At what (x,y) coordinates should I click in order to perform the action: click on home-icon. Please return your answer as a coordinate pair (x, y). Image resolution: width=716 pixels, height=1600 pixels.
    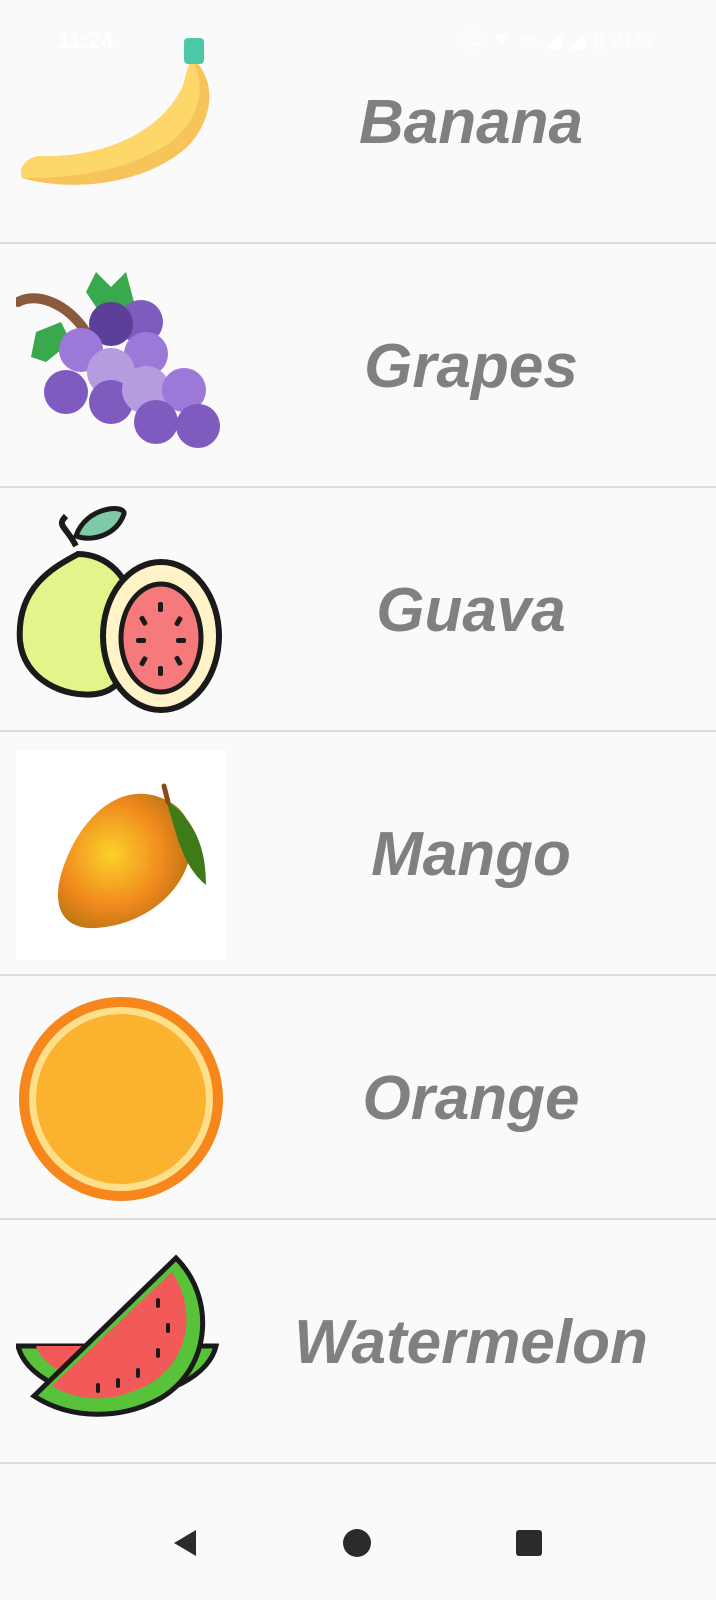
    Looking at the image, I should click on (357, 1543).